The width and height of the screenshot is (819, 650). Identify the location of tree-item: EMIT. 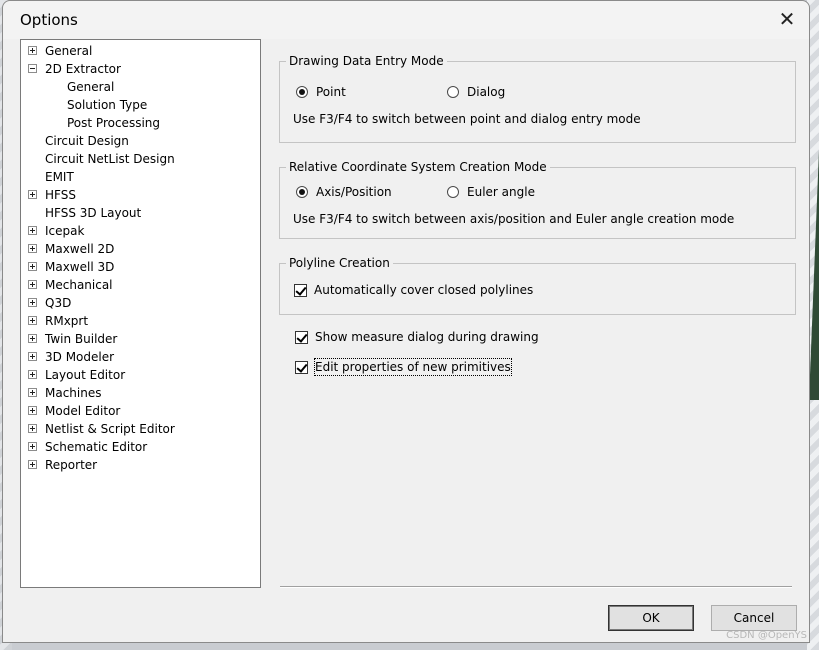
(140, 177).